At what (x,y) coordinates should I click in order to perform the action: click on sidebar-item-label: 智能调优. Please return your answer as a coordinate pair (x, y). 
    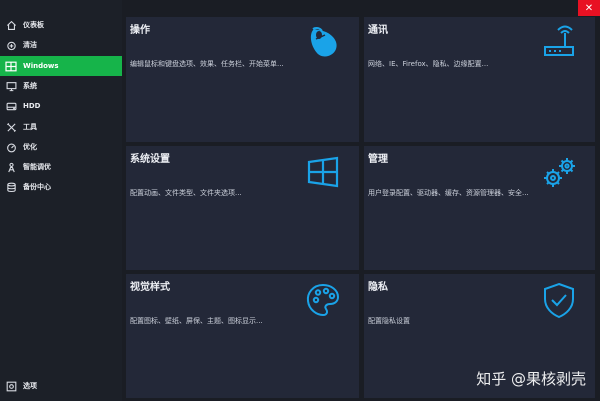
    Looking at the image, I should click on (37, 167).